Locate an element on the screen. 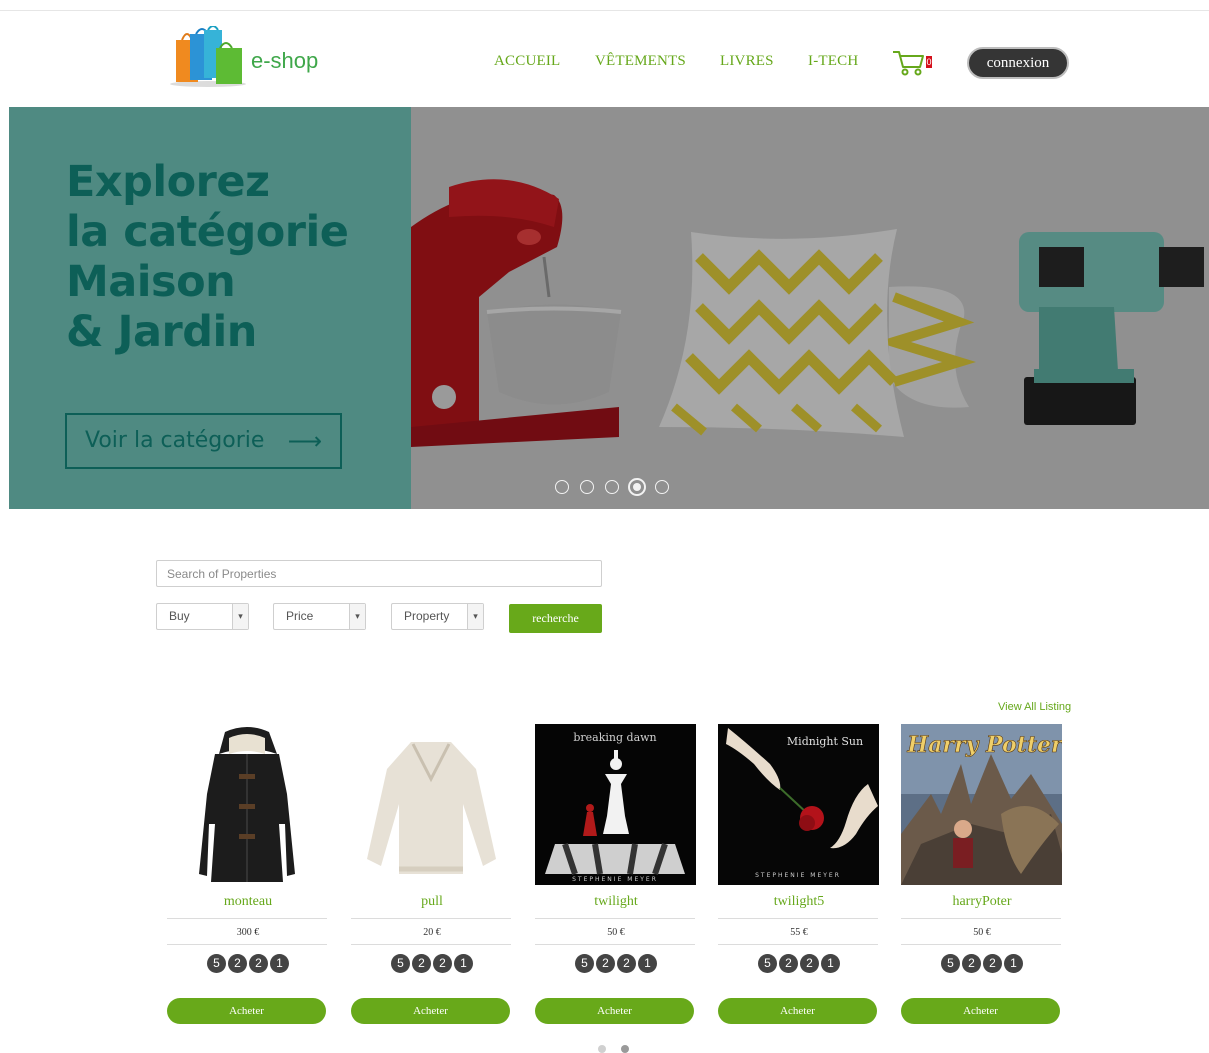 The height and width of the screenshot is (1053, 1209). nav-livres: LIVRES is located at coordinates (747, 61).